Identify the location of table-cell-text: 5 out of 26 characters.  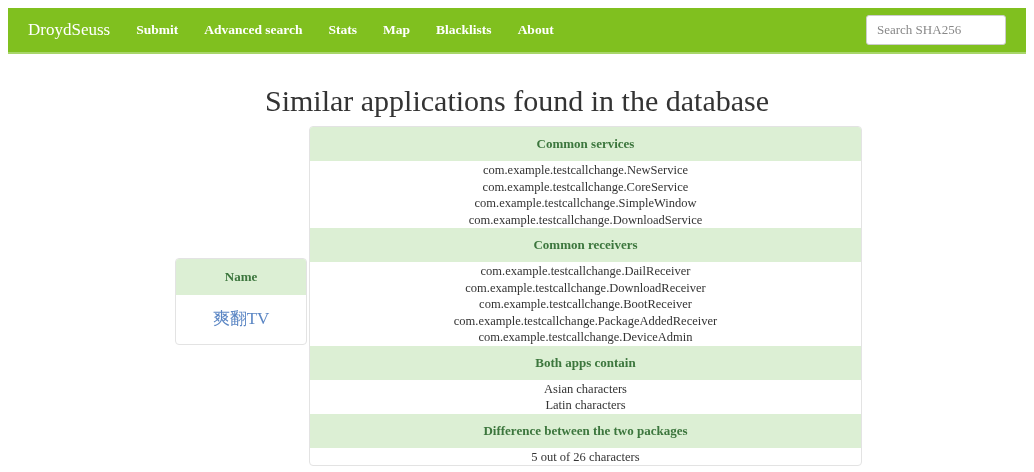
(585, 456).